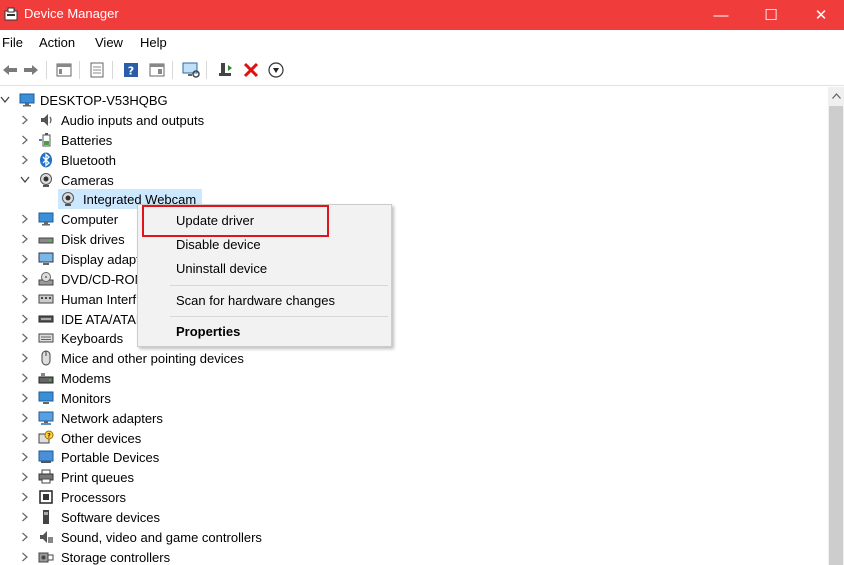 This screenshot has width=844, height=565. Describe the element at coordinates (414, 180) in the screenshot. I see `tree-category-item: Cameras` at that location.